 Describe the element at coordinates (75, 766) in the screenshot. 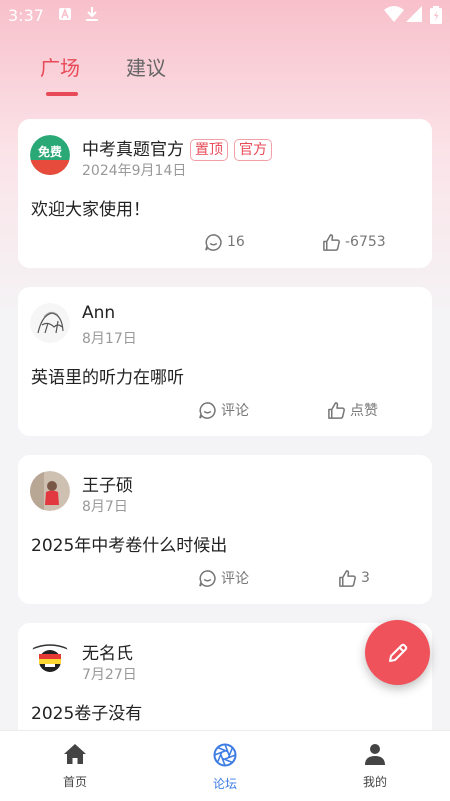

I see `nav-home: 首页` at that location.